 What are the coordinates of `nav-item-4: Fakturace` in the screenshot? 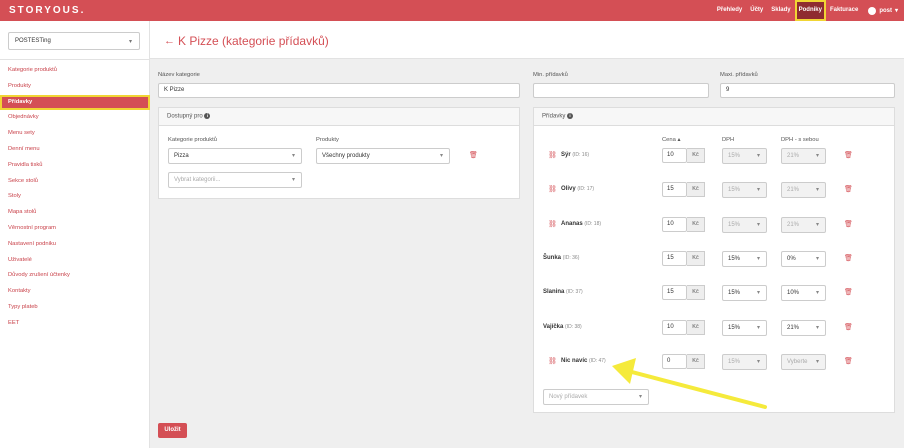 It's located at (844, 10).